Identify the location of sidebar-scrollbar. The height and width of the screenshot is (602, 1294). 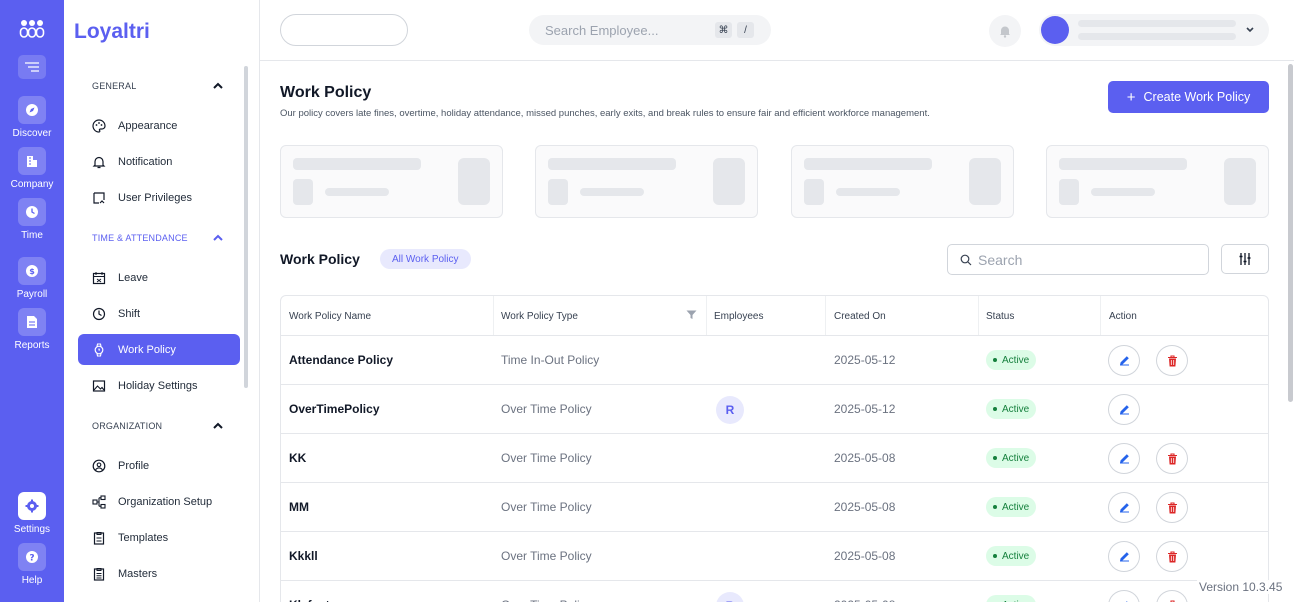
(246, 227).